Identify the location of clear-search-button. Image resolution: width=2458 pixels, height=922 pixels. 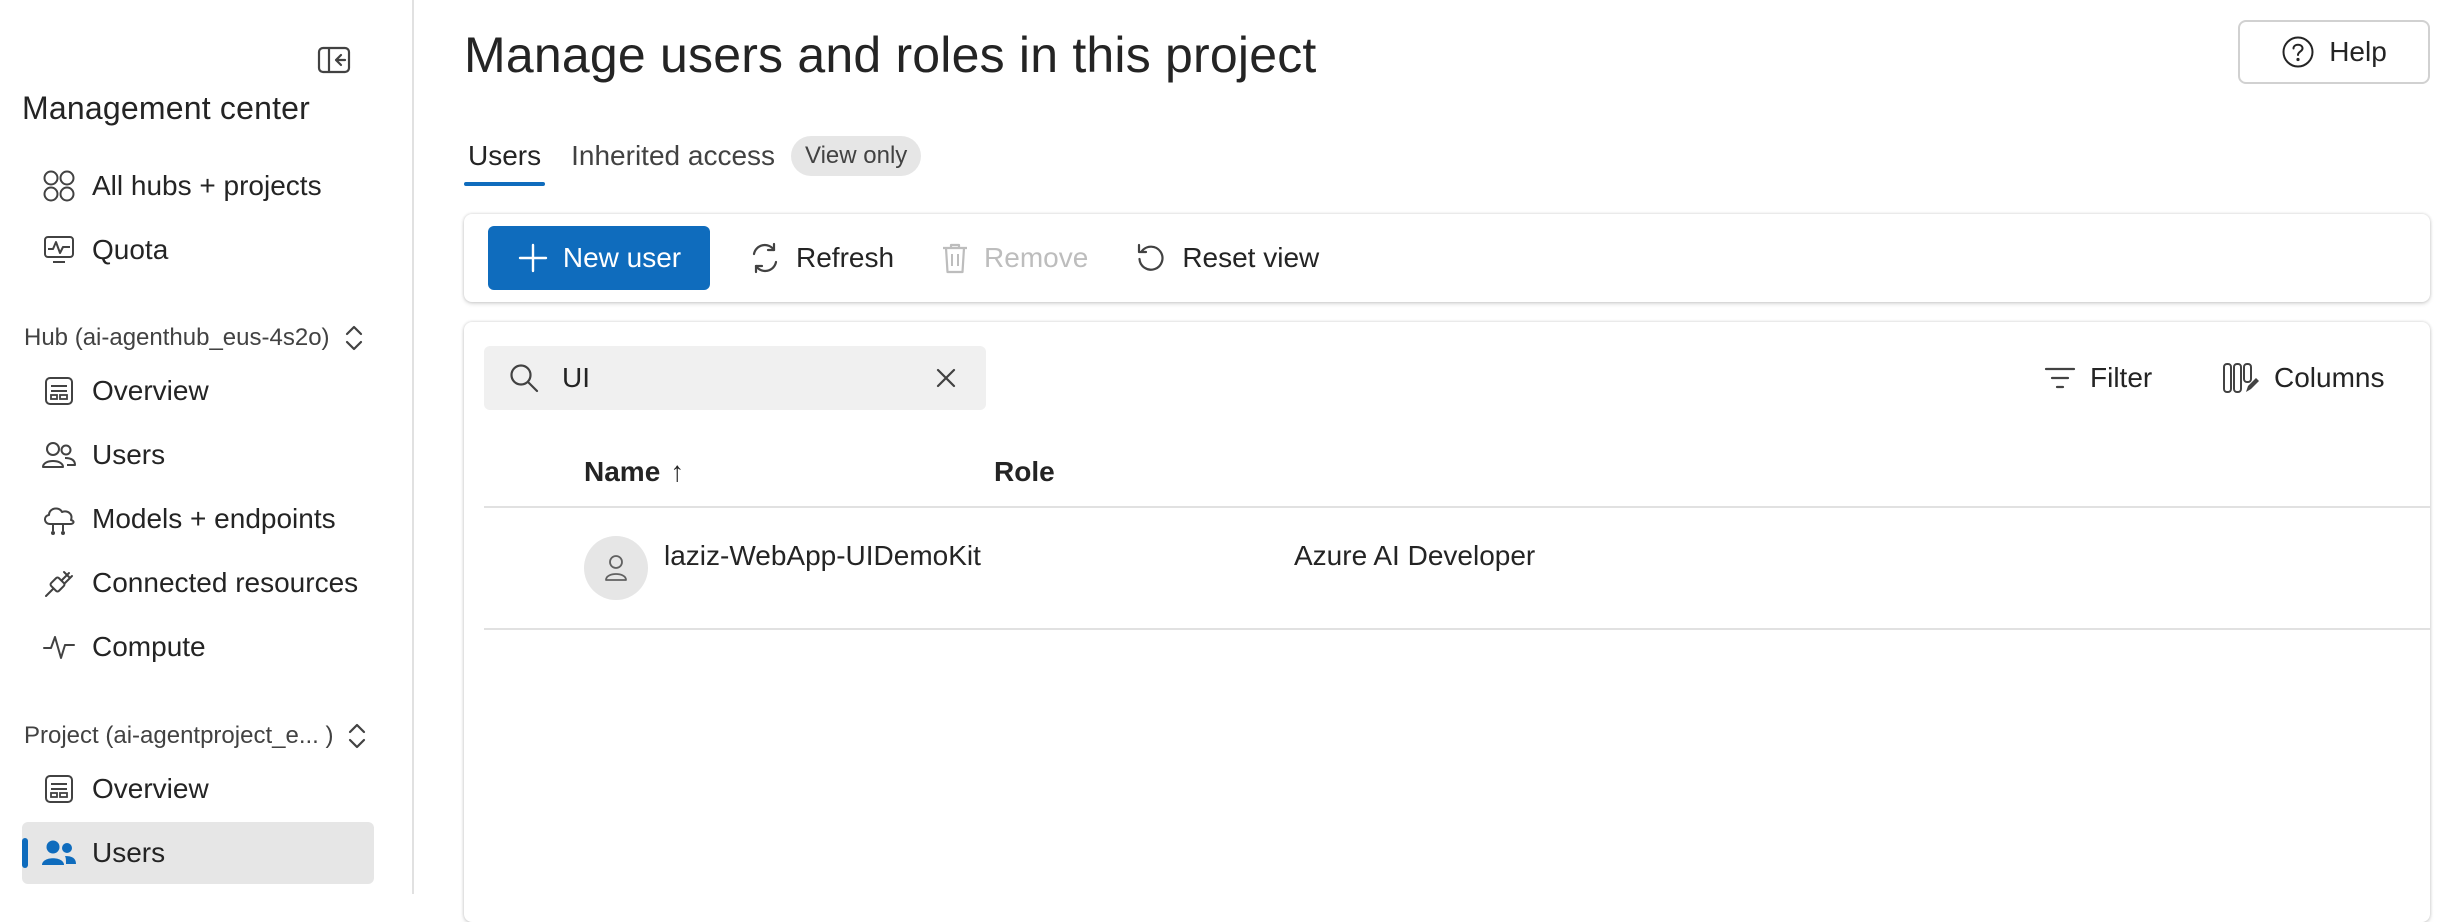
(946, 378).